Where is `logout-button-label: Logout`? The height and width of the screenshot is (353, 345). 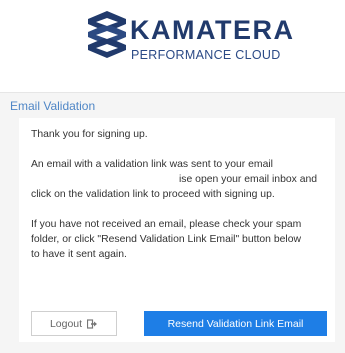
logout-button-label: Logout is located at coordinates (66, 323).